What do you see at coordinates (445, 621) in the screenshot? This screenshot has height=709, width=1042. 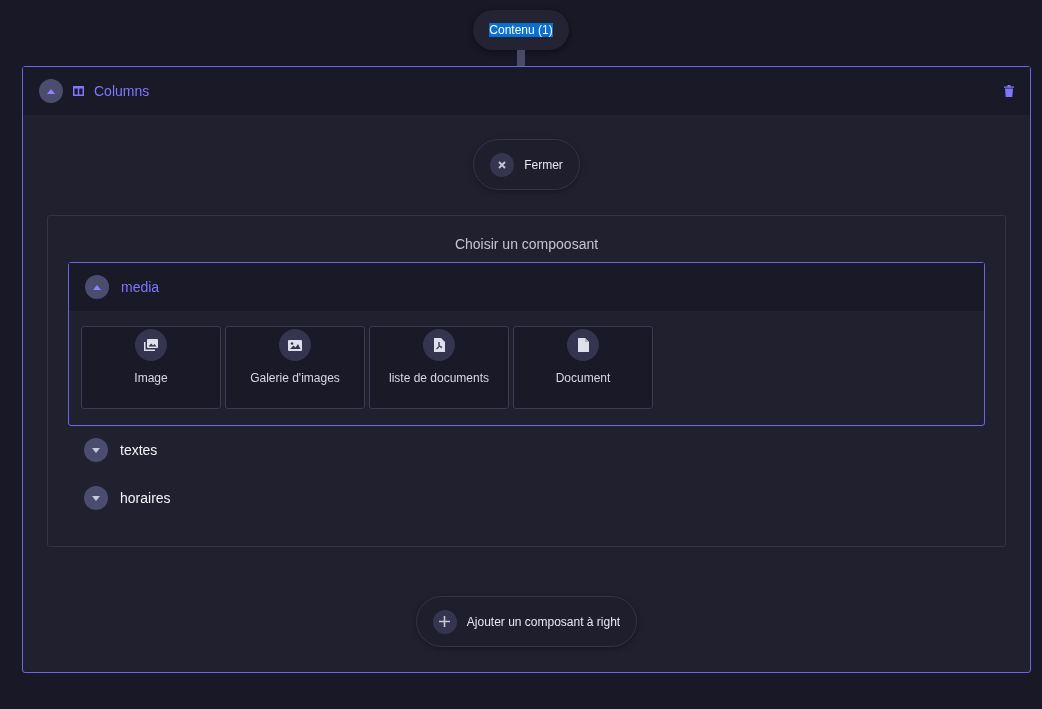 I see `plus-icon` at bounding box center [445, 621].